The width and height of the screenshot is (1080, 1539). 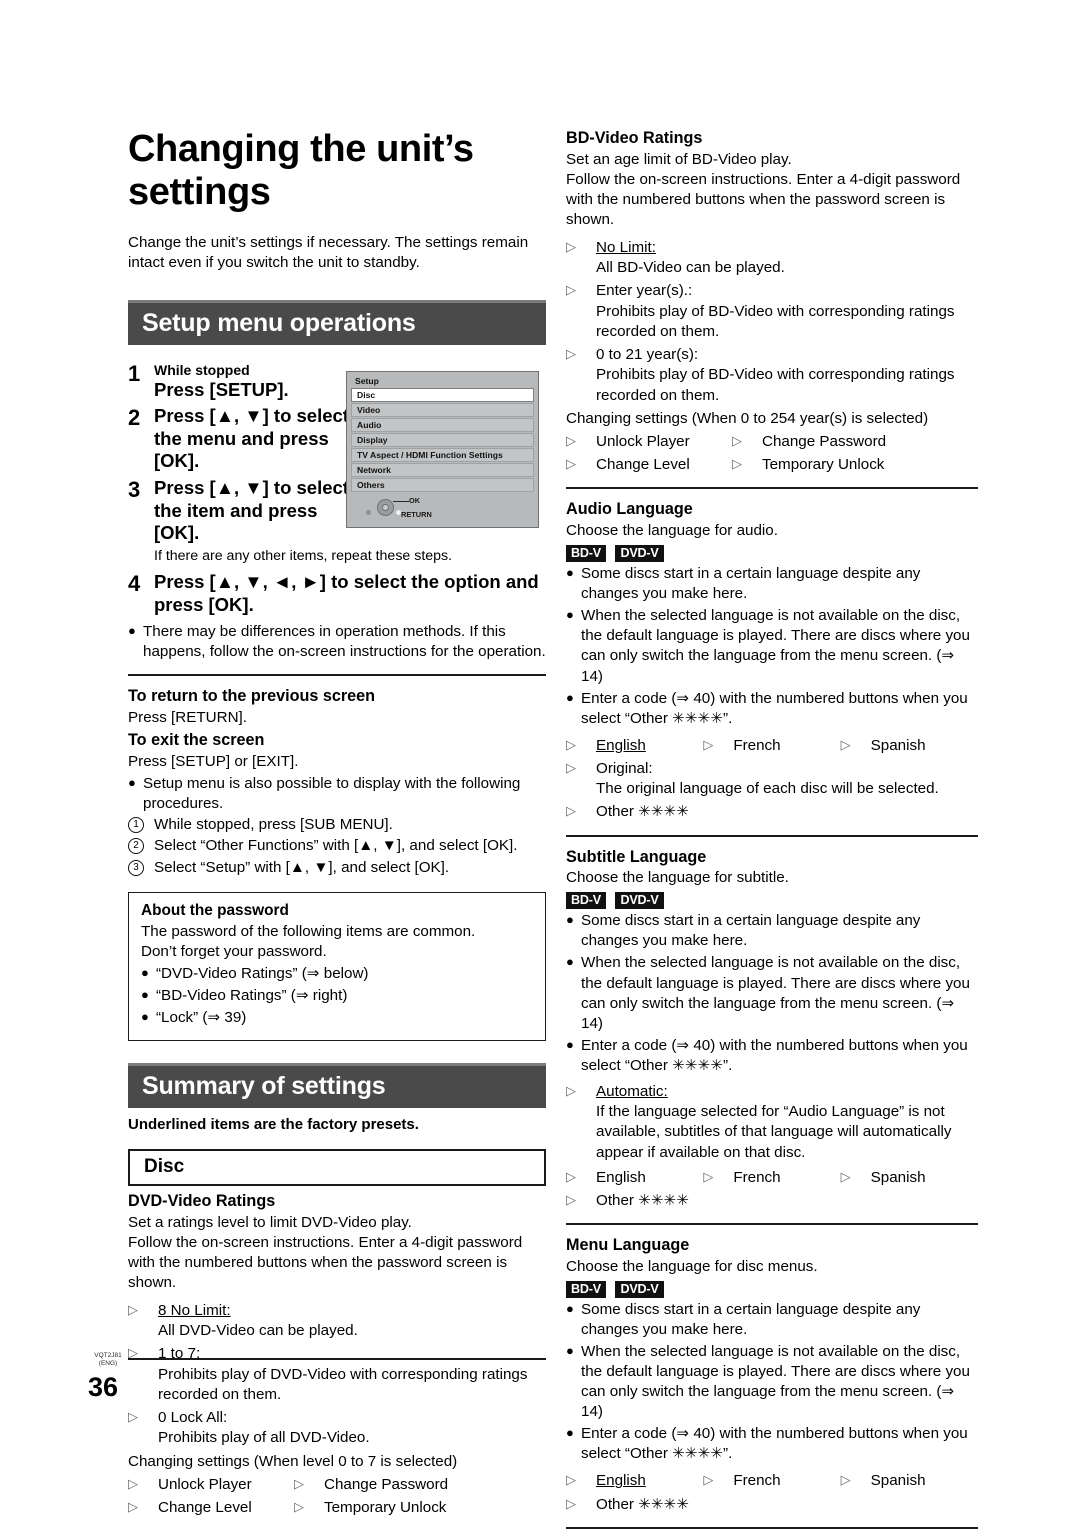 What do you see at coordinates (337, 1086) in the screenshot?
I see `section-banner-summary-of-settings: Summary of settings` at bounding box center [337, 1086].